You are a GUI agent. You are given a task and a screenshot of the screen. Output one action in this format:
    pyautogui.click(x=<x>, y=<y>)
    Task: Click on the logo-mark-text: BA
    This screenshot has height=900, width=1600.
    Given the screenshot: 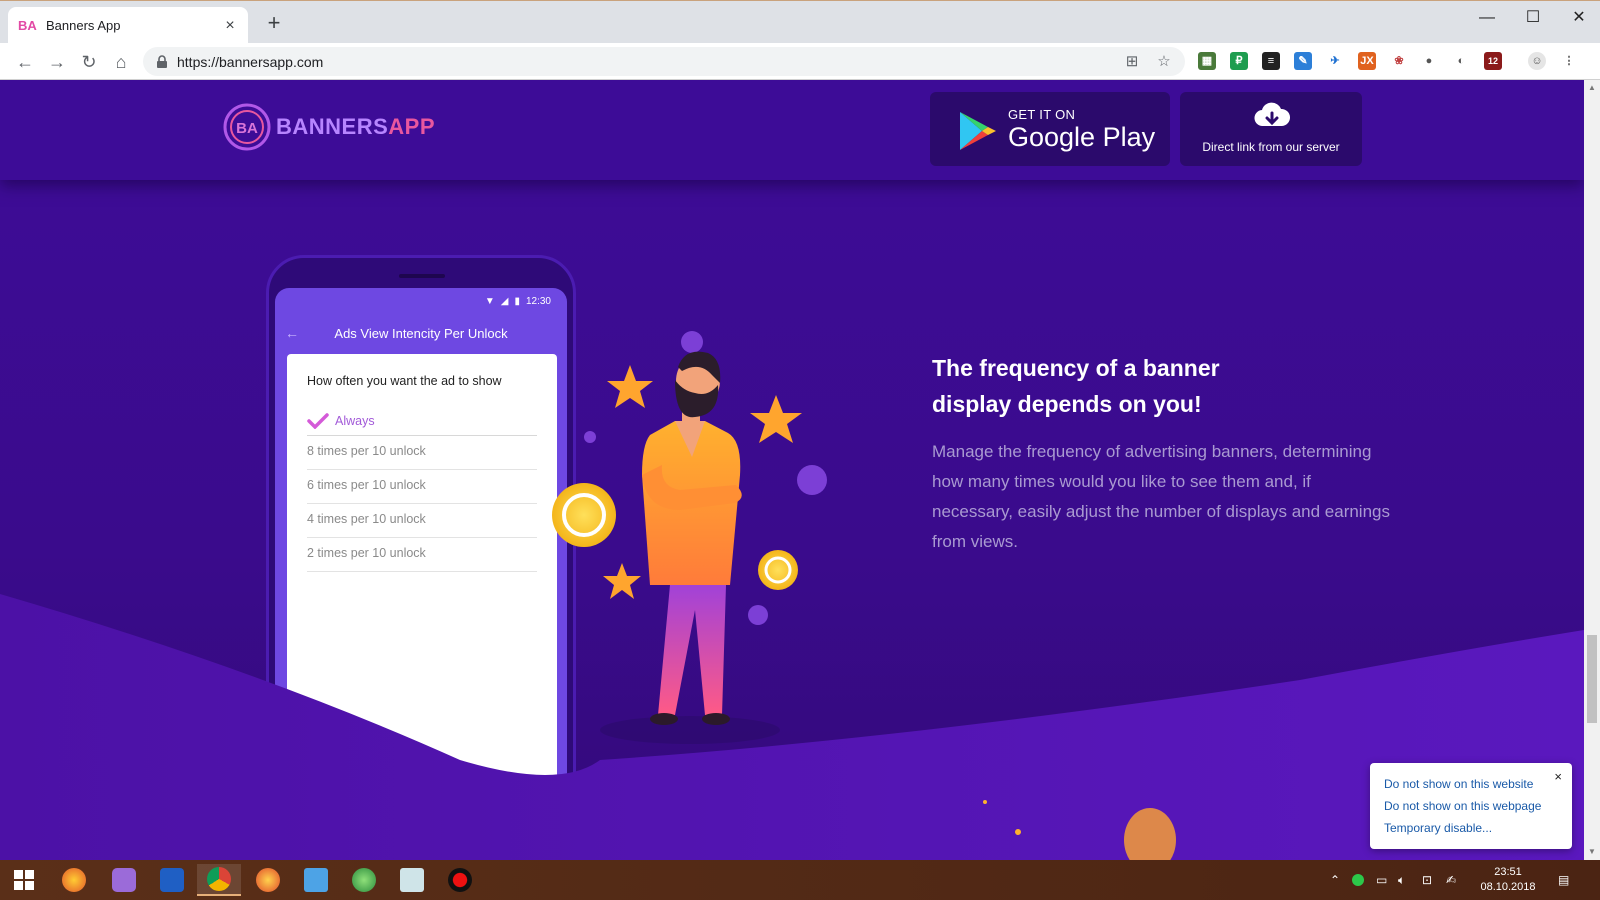 What is the action you would take?
    pyautogui.click(x=247, y=128)
    